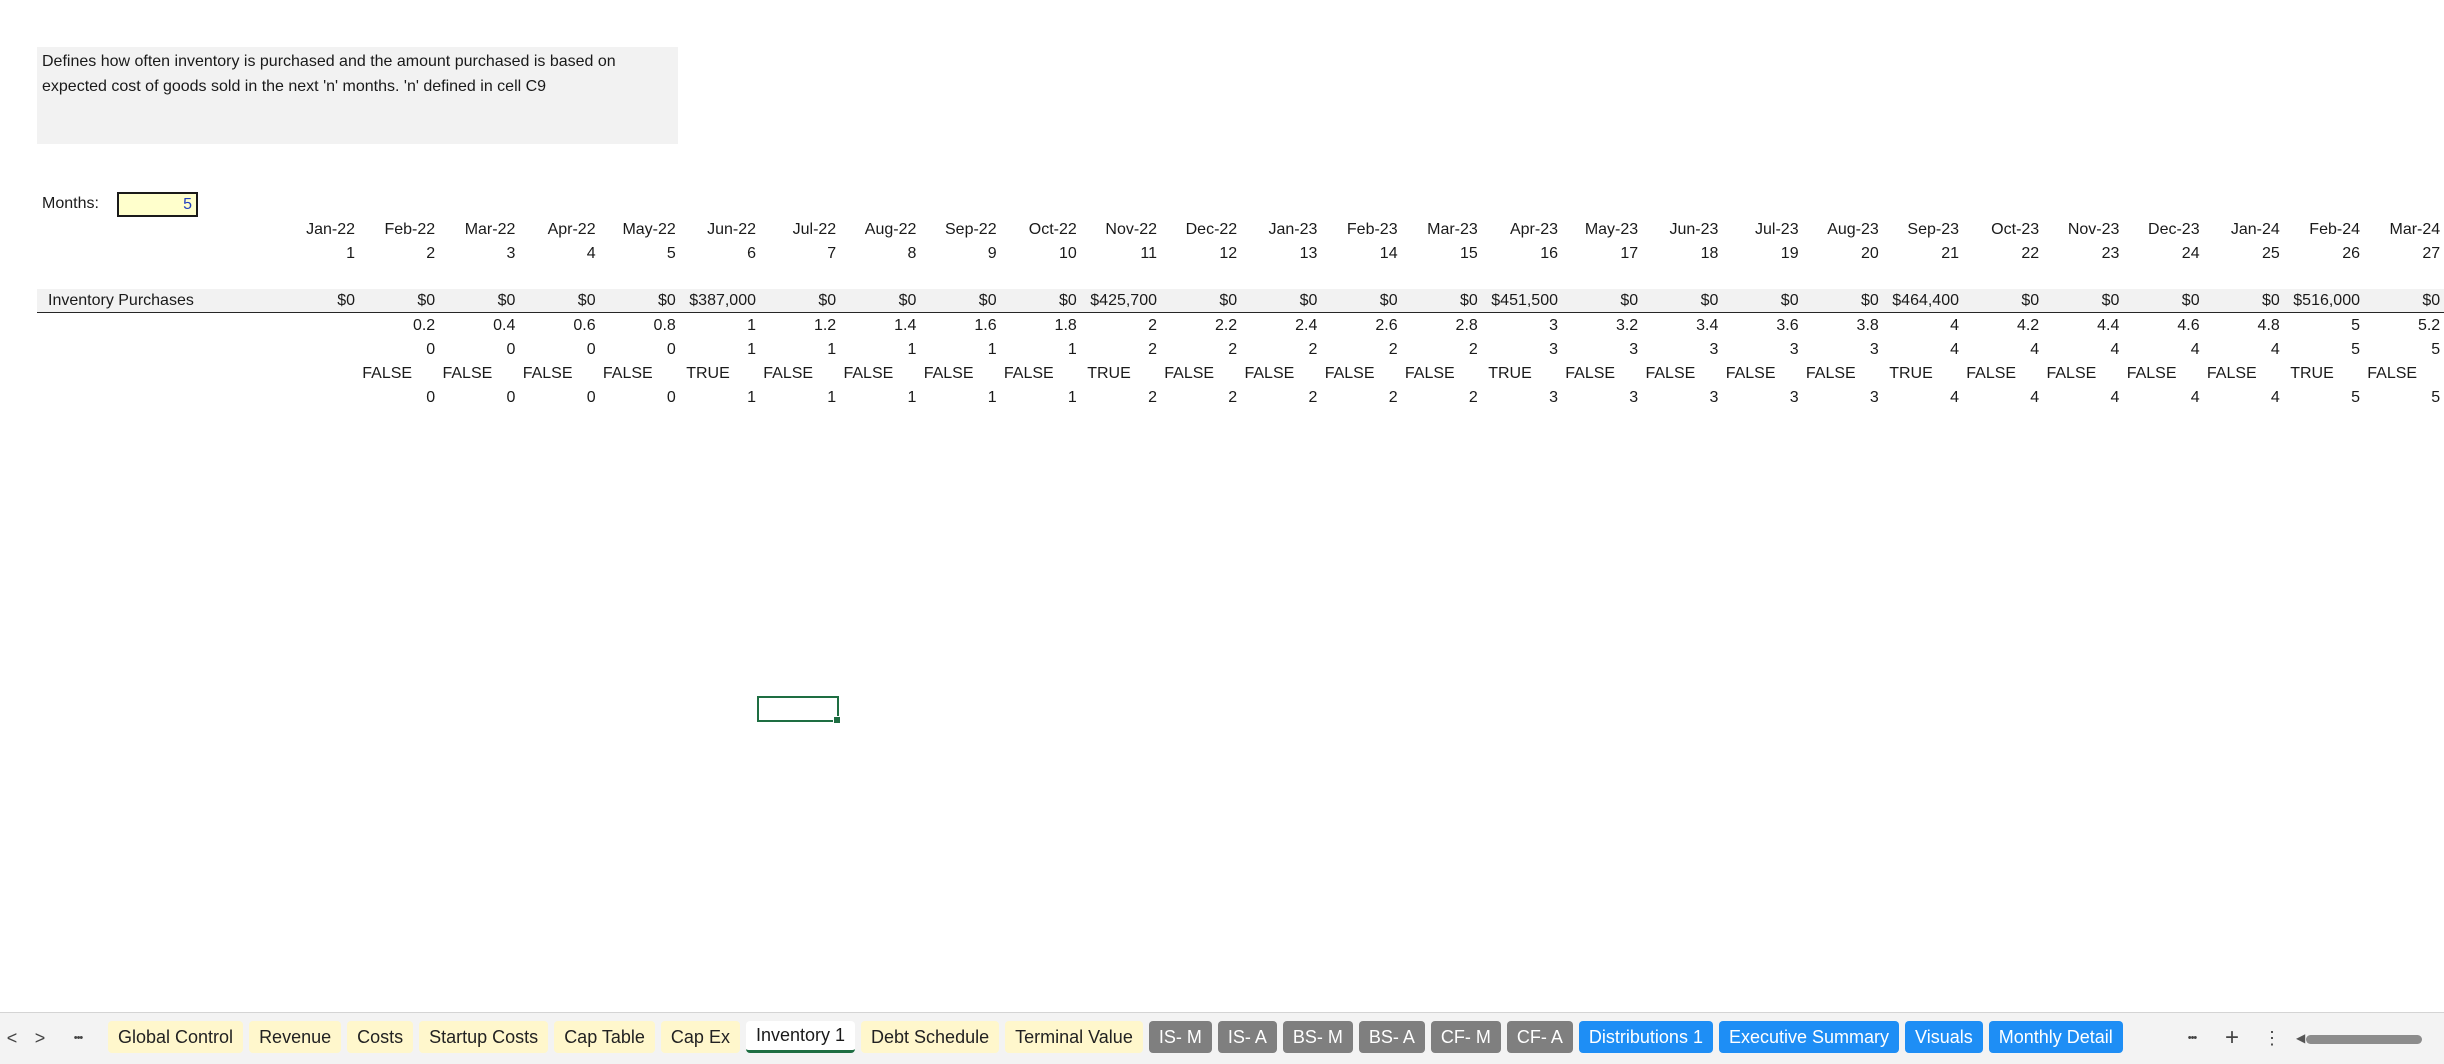 This screenshot has width=2444, height=1064. Describe the element at coordinates (1247, 1037) in the screenshot. I see `sheet-tab: IS- A` at that location.